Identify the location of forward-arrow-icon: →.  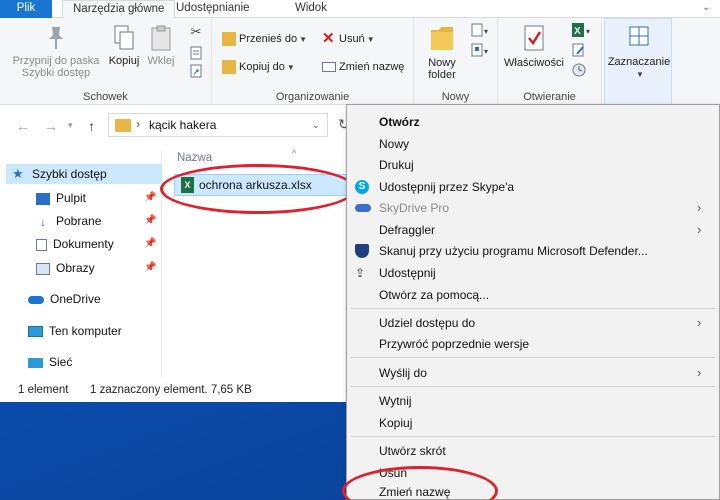
(51, 126).